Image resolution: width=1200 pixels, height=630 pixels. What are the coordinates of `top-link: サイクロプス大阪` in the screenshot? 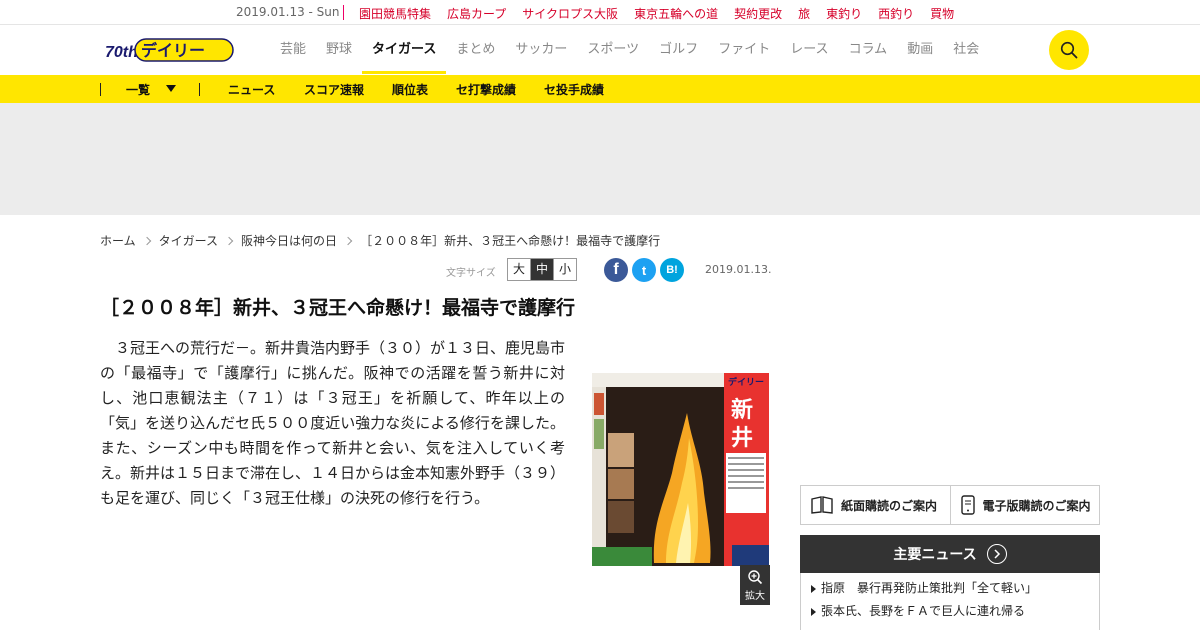 It's located at (570, 13).